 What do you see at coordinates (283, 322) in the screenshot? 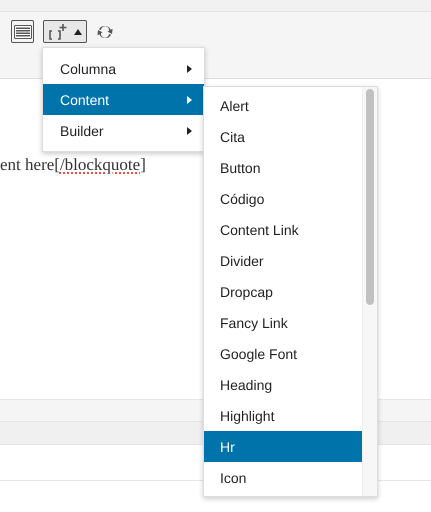
I see `menu-item: Fancy Link` at bounding box center [283, 322].